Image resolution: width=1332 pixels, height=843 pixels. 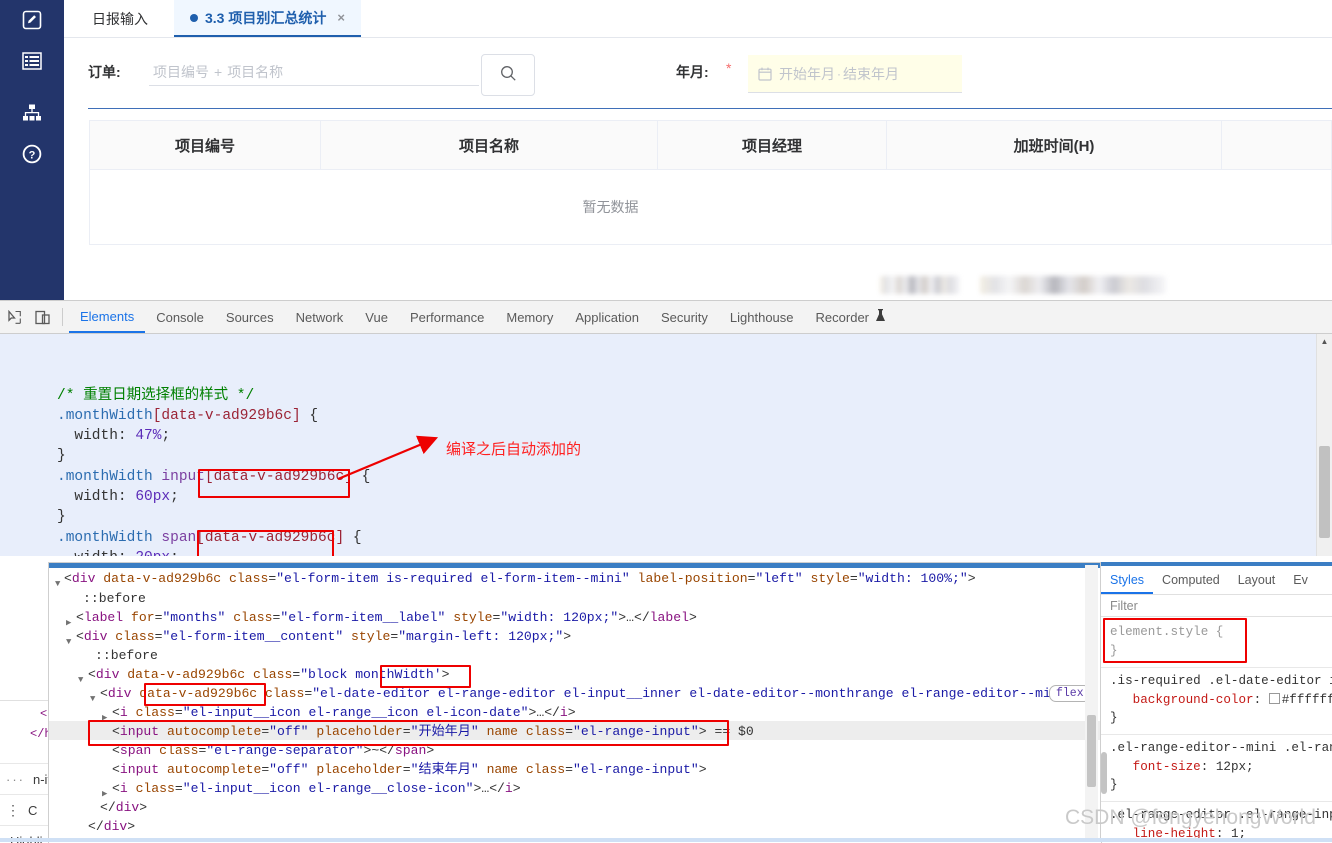 I want to click on list-icon, so click(x=32, y=61).